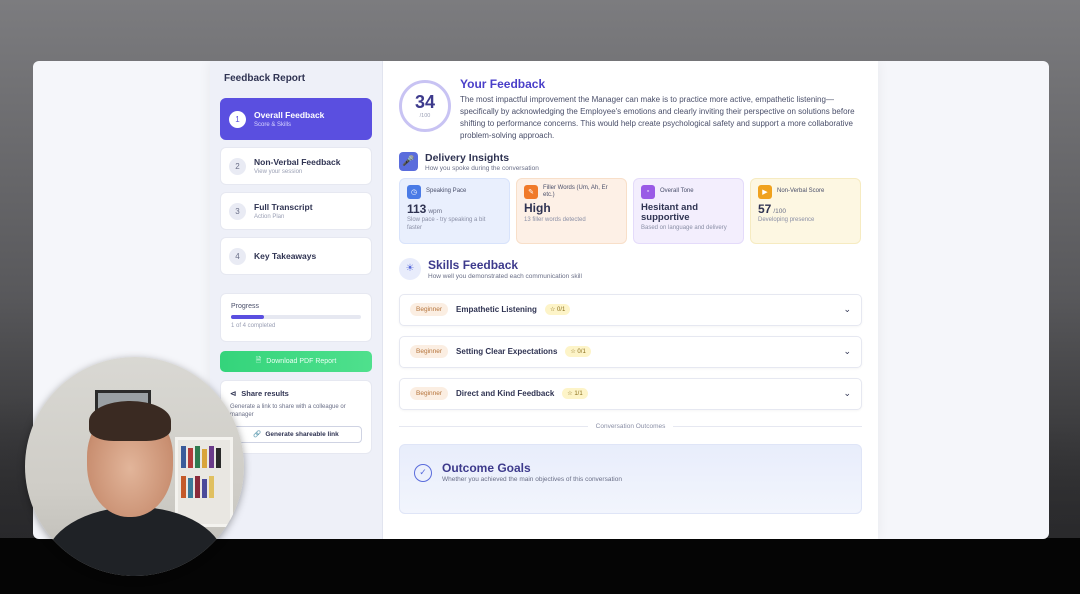 Image resolution: width=1080 pixels, height=594 pixels. What do you see at coordinates (258, 360) in the screenshot?
I see `document-icon: 🗎` at bounding box center [258, 360].